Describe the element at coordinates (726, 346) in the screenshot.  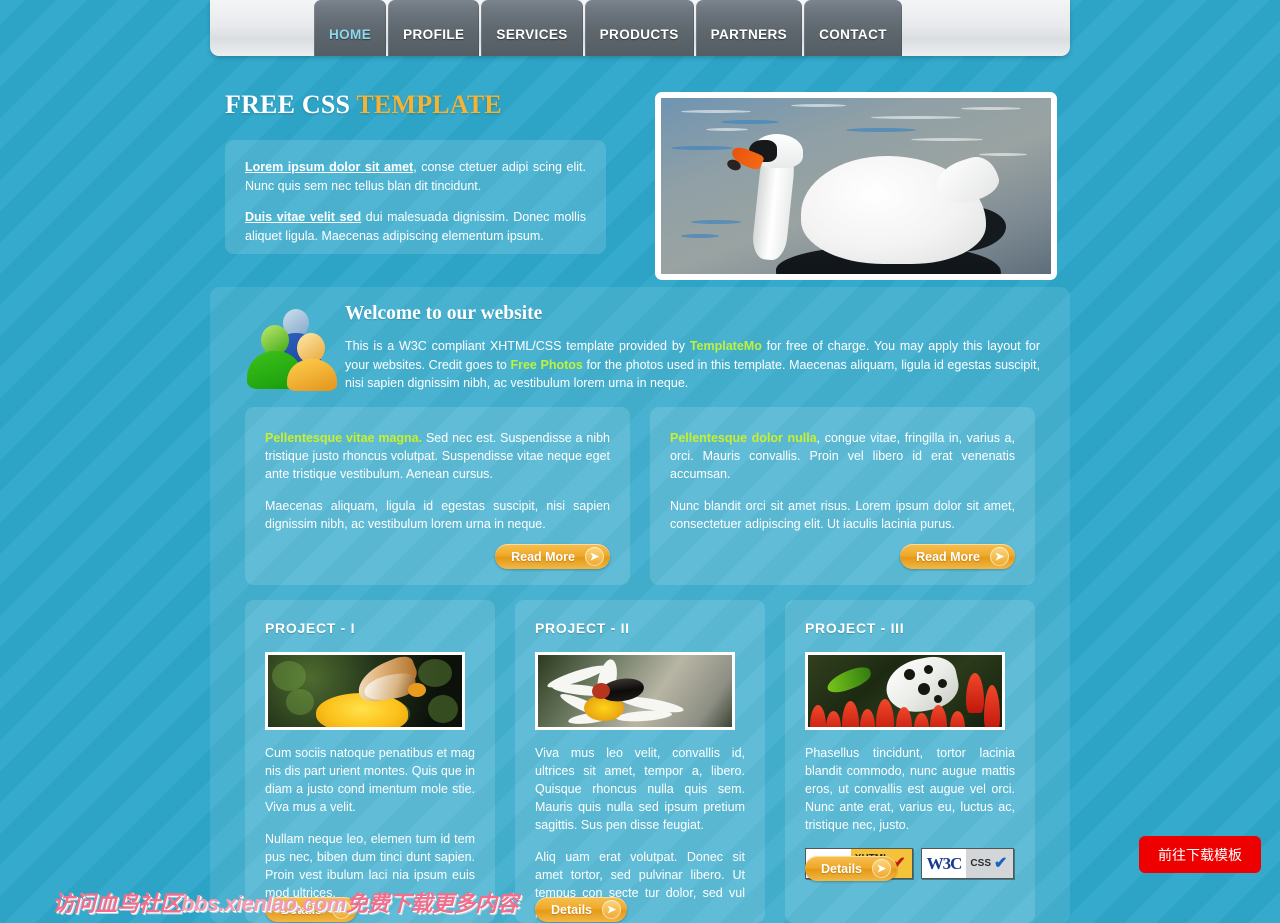
I see `welcome-link-templatemo: TemplateMo` at that location.